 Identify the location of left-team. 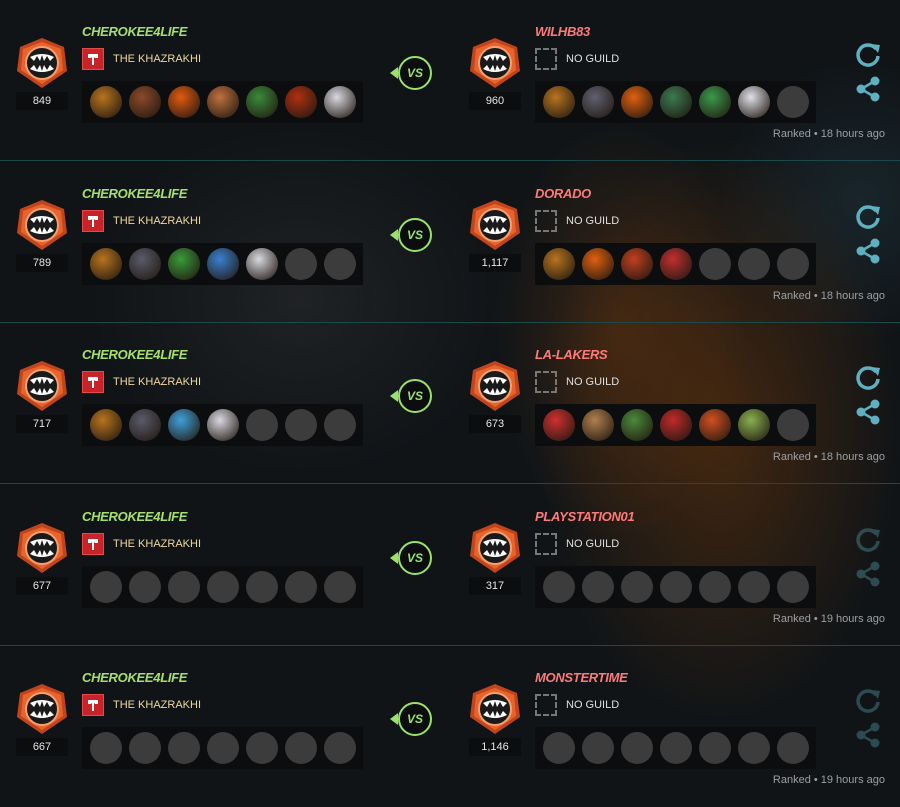
(222, 748).